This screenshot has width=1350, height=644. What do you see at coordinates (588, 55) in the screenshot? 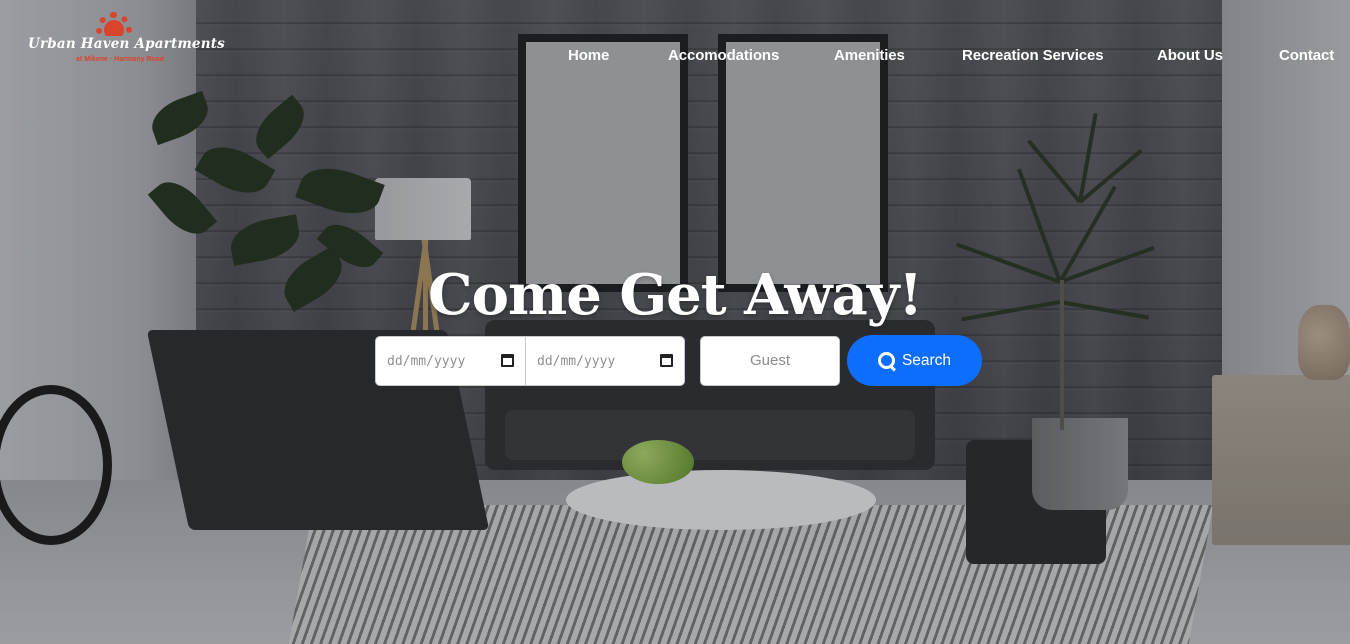
I see `nav-home: Home` at bounding box center [588, 55].